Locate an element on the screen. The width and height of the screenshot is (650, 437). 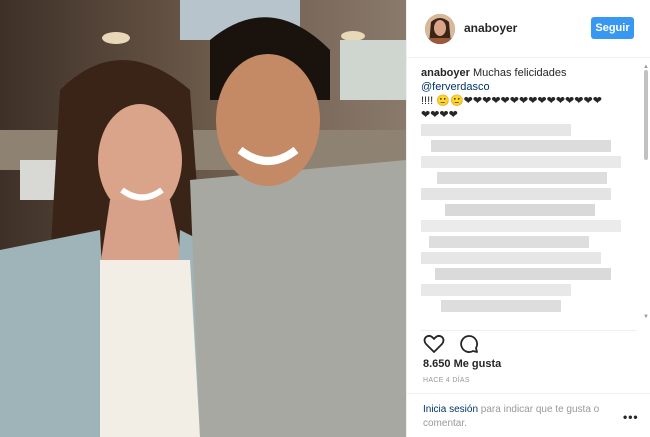
post-header: anaboyer Seguir is located at coordinates (528, 29).